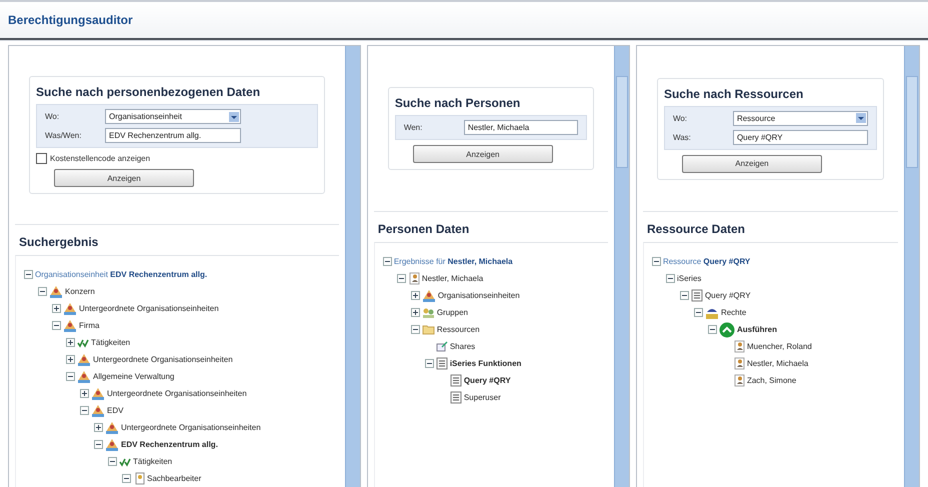 The image size is (928, 487). Describe the element at coordinates (133, 376) in the screenshot. I see `tree-item: Allgemeine Verwaltung` at that location.